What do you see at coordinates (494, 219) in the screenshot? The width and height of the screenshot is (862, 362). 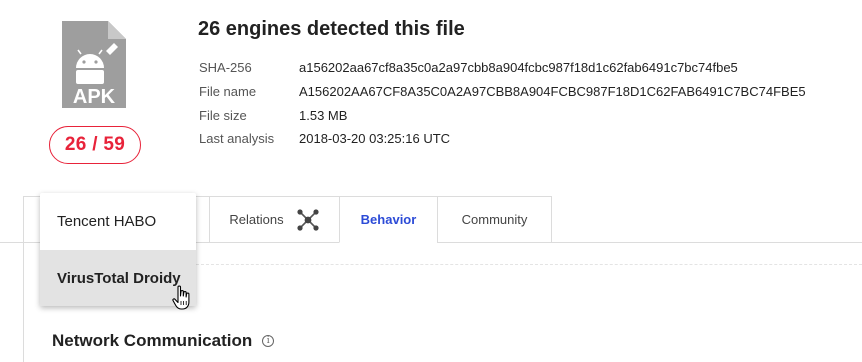 I see `tab-community: Community` at bounding box center [494, 219].